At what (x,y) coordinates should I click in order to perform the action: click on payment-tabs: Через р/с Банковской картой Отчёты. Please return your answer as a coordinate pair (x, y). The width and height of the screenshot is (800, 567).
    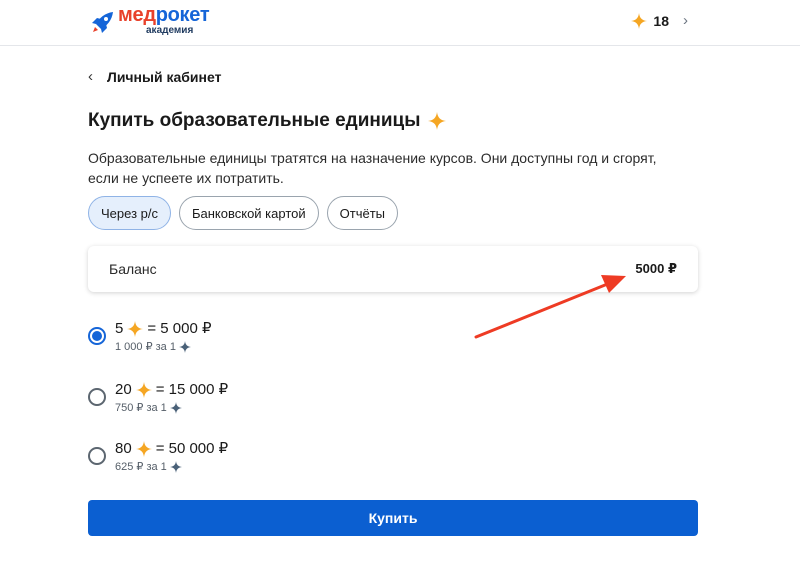
    Looking at the image, I should click on (243, 213).